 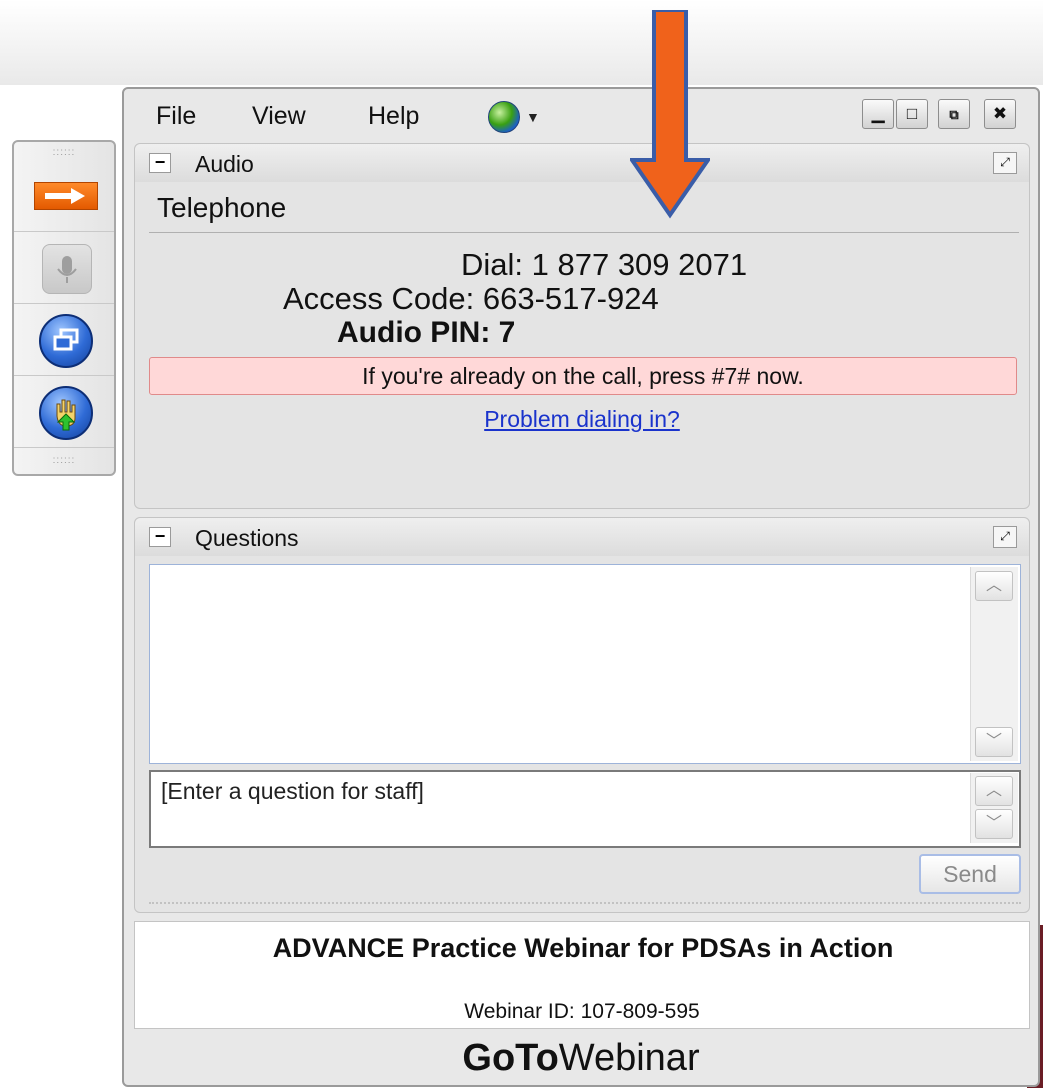 I want to click on raise-hand-icon, so click(x=66, y=413).